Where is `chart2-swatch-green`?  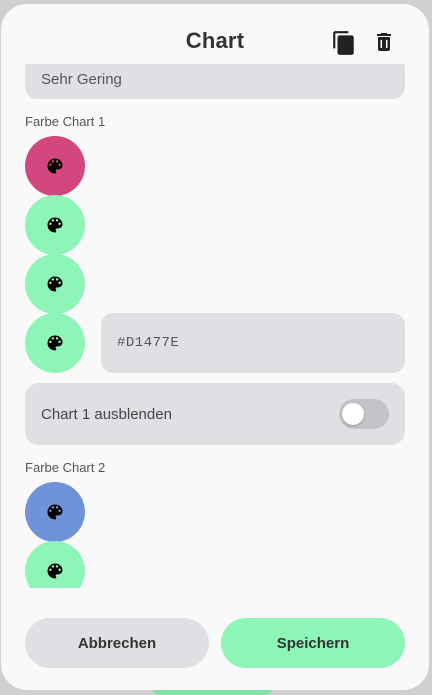 chart2-swatch-green is located at coordinates (55, 564).